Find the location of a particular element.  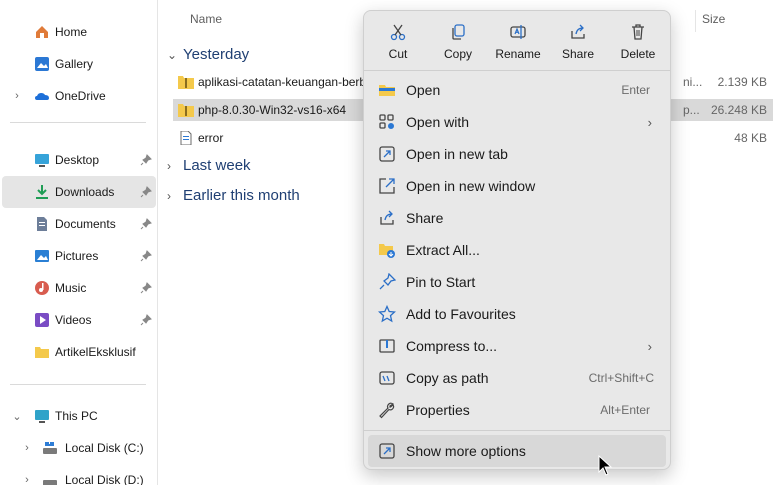

copy-label: Copy is located at coordinates (457, 54).